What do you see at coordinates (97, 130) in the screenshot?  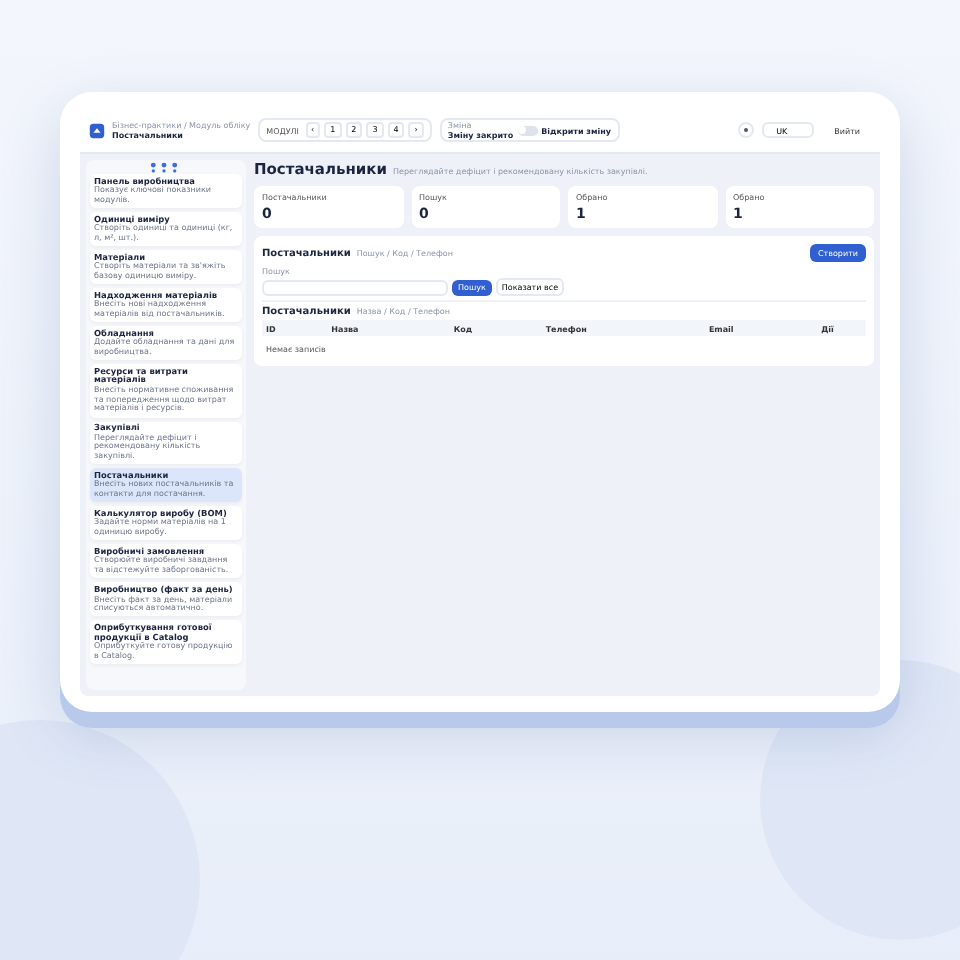 I see `logo-icon` at bounding box center [97, 130].